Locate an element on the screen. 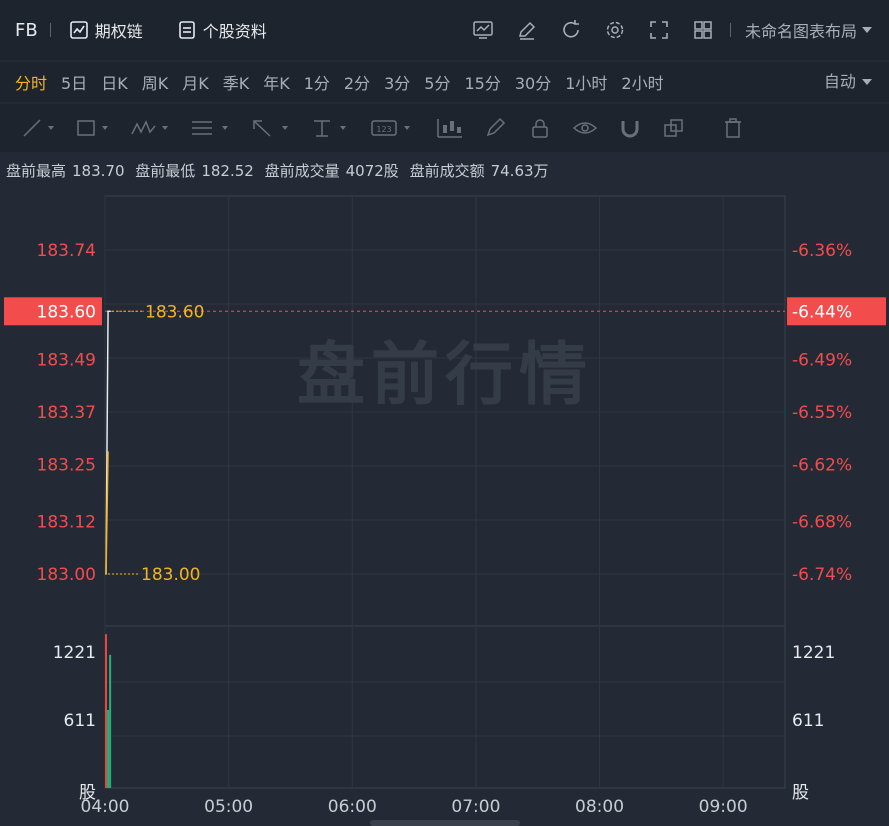 The image size is (889, 826). trash-icon is located at coordinates (733, 128).